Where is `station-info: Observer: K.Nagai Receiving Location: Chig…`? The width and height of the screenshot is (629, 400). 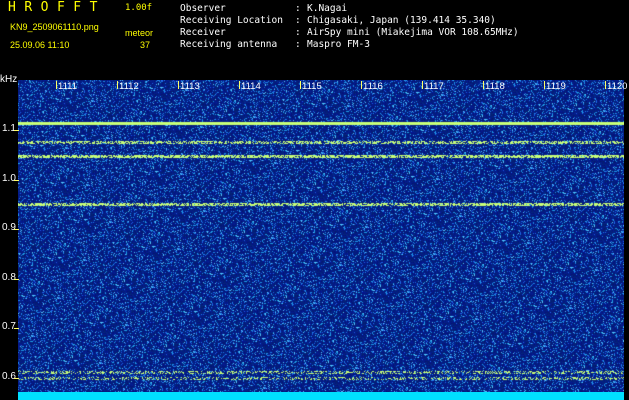
station-info: Observer: K.Nagai Receiving Location: Chig… is located at coordinates (349, 27).